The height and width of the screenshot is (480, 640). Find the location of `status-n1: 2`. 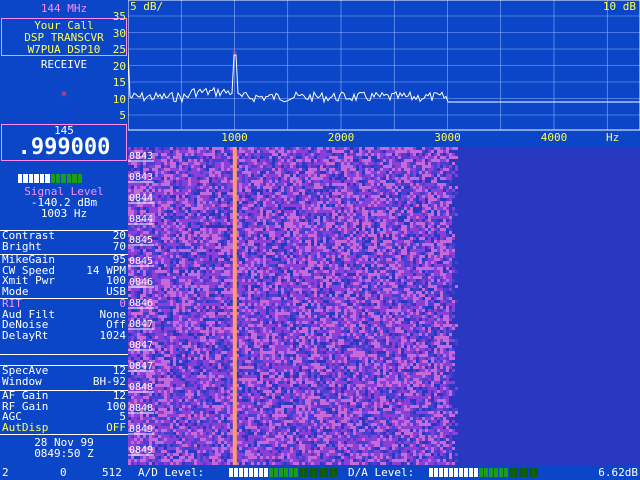

status-n1: 2 is located at coordinates (5, 472).